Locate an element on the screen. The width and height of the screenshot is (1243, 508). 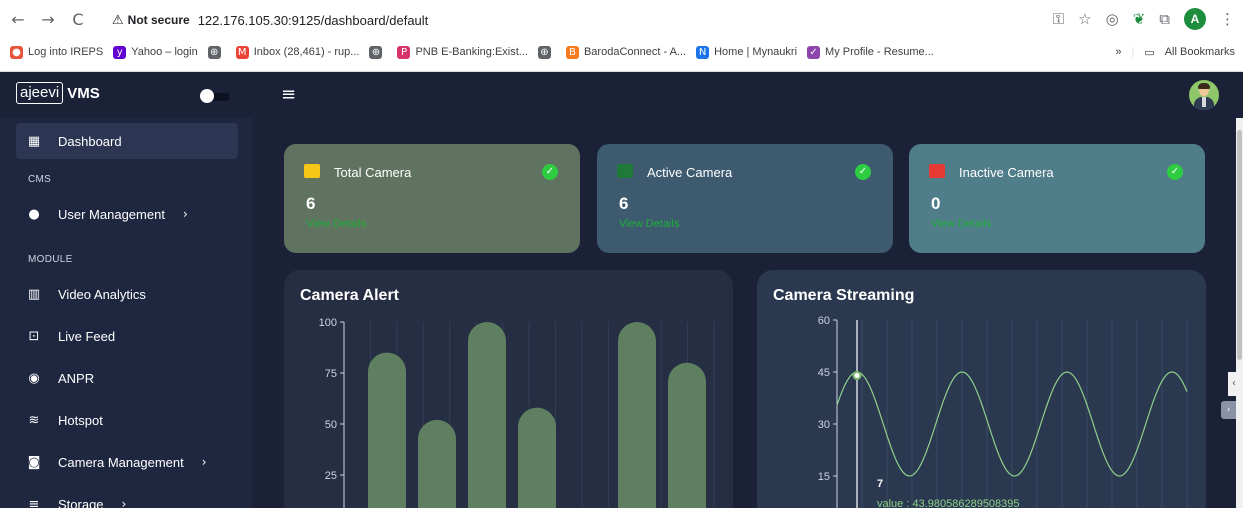
hamburger-menu-icon: ≡ is located at coordinates (288, 94).